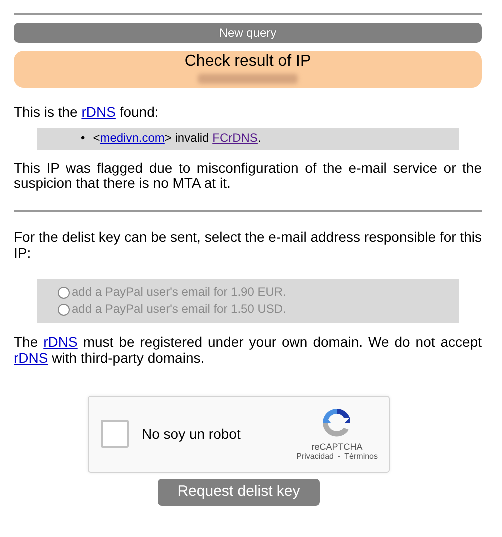 The image size is (502, 537). Describe the element at coordinates (132, 138) in the screenshot. I see `link: medivn.com` at that location.